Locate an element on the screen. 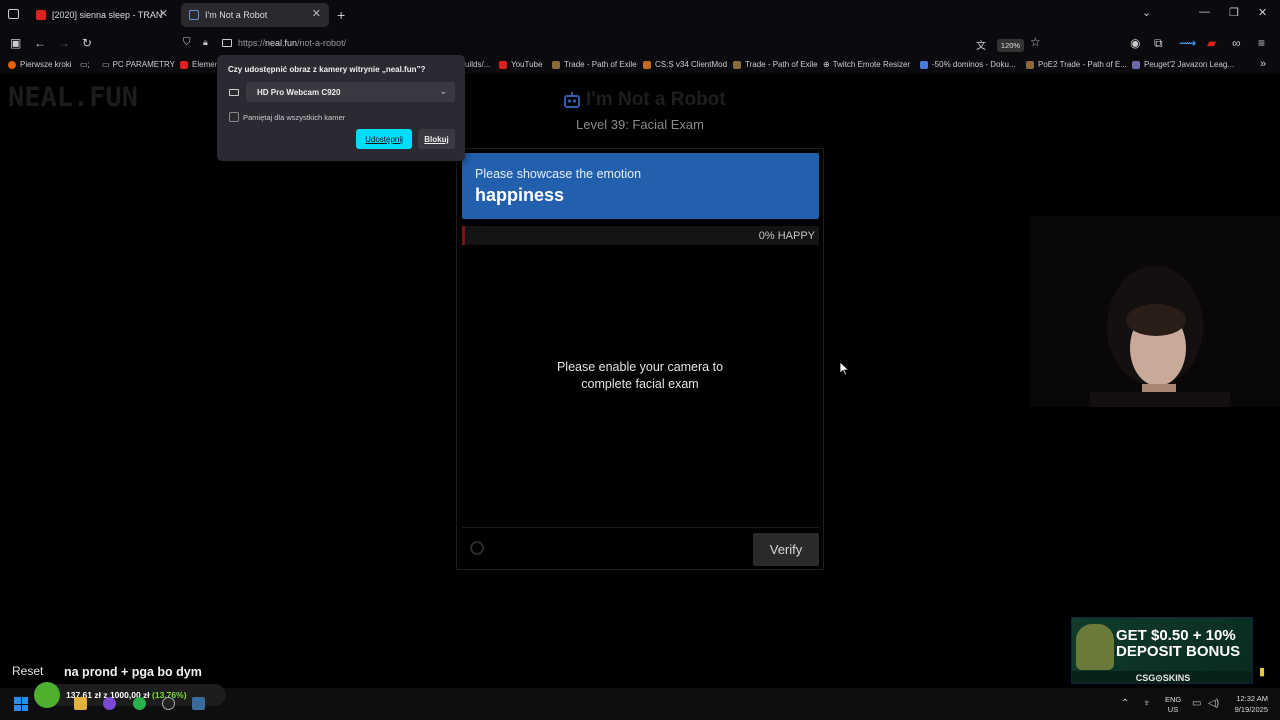  chevron-down-icon: ⌄ is located at coordinates (1146, 12).